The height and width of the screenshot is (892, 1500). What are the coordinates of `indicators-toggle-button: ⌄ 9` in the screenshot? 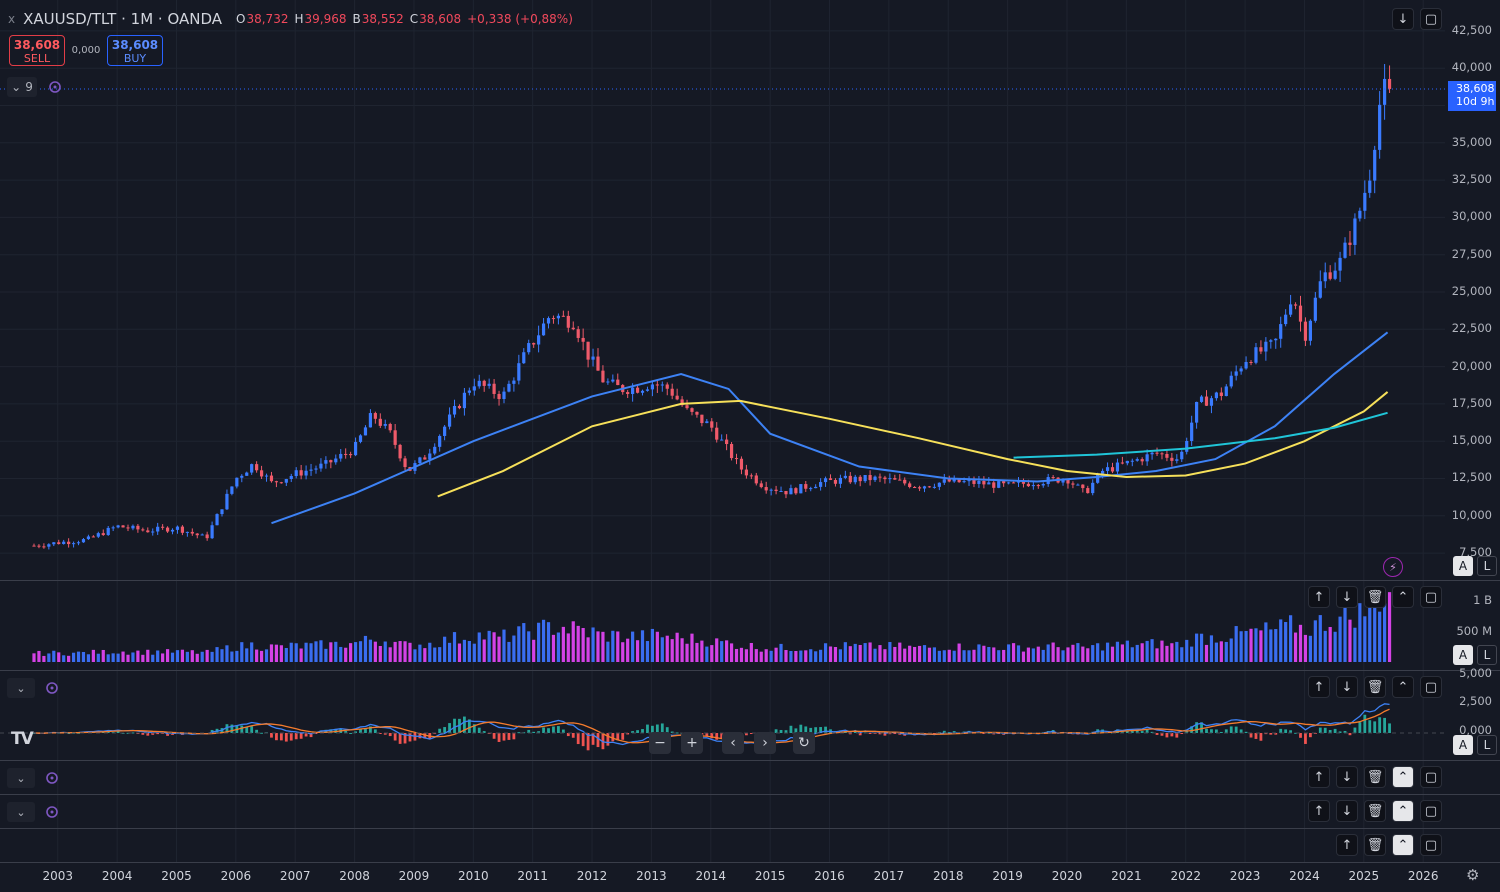 It's located at (22, 87).